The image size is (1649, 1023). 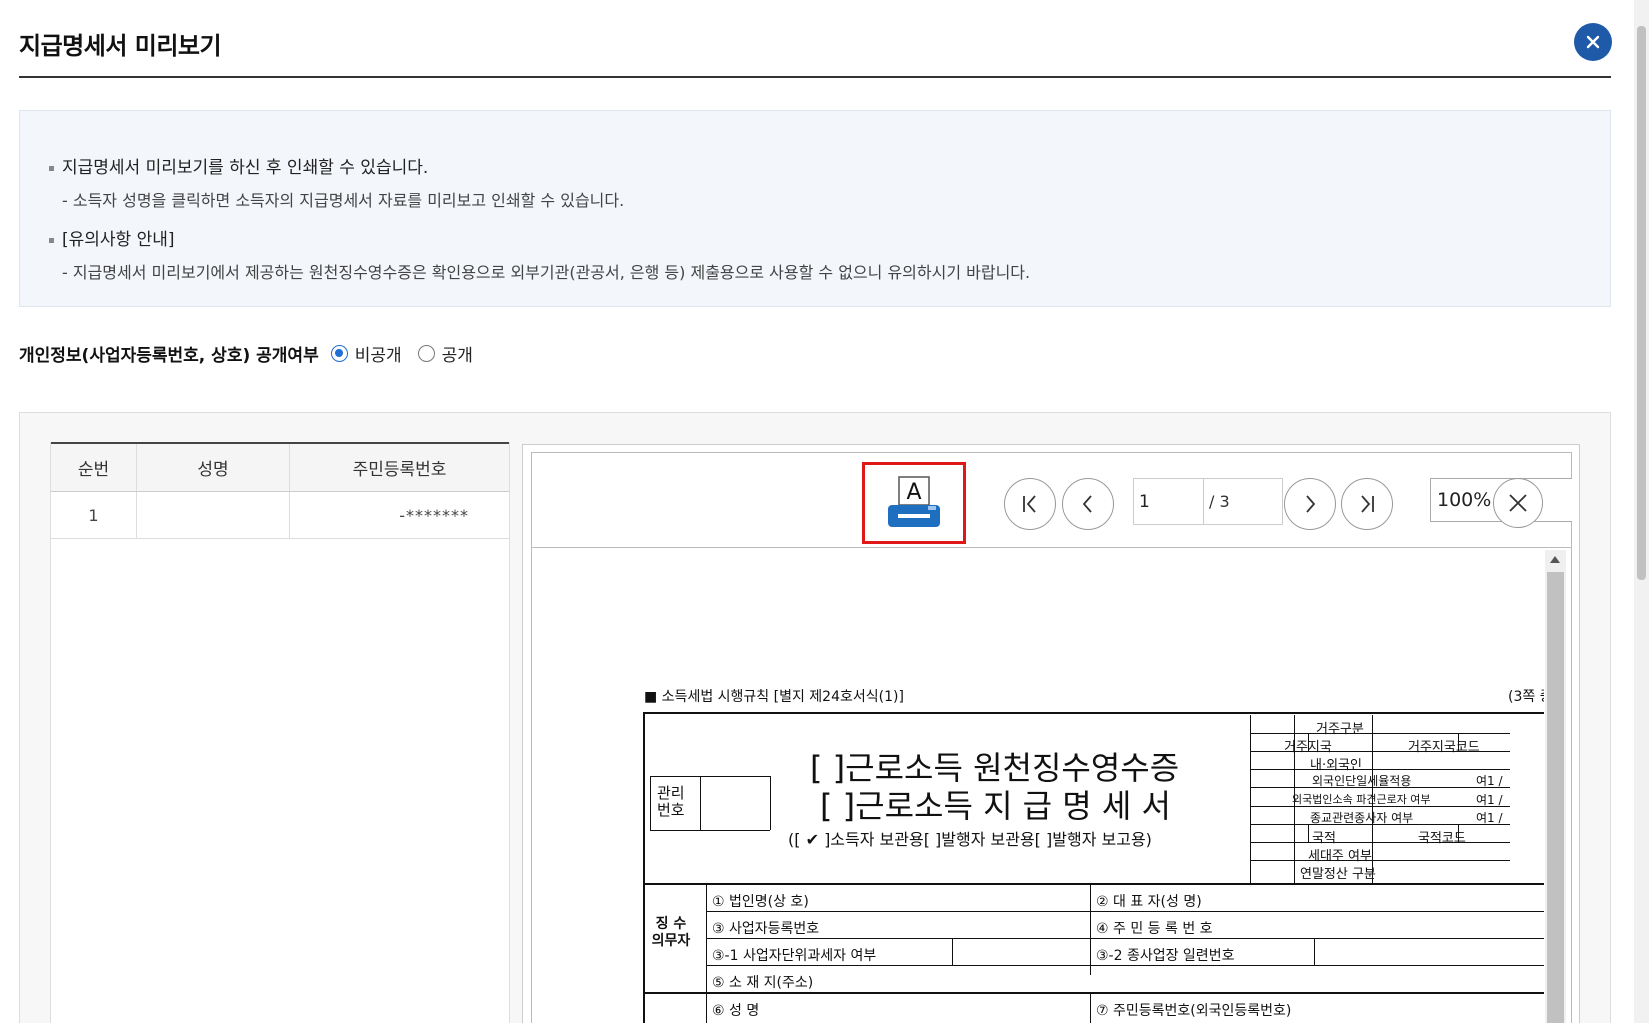 I want to click on copy-type-line: ([ ✔ ]소득자 보관용[ ]발행자 보관용[ ]발행자 보고용), so click(x=970, y=839).